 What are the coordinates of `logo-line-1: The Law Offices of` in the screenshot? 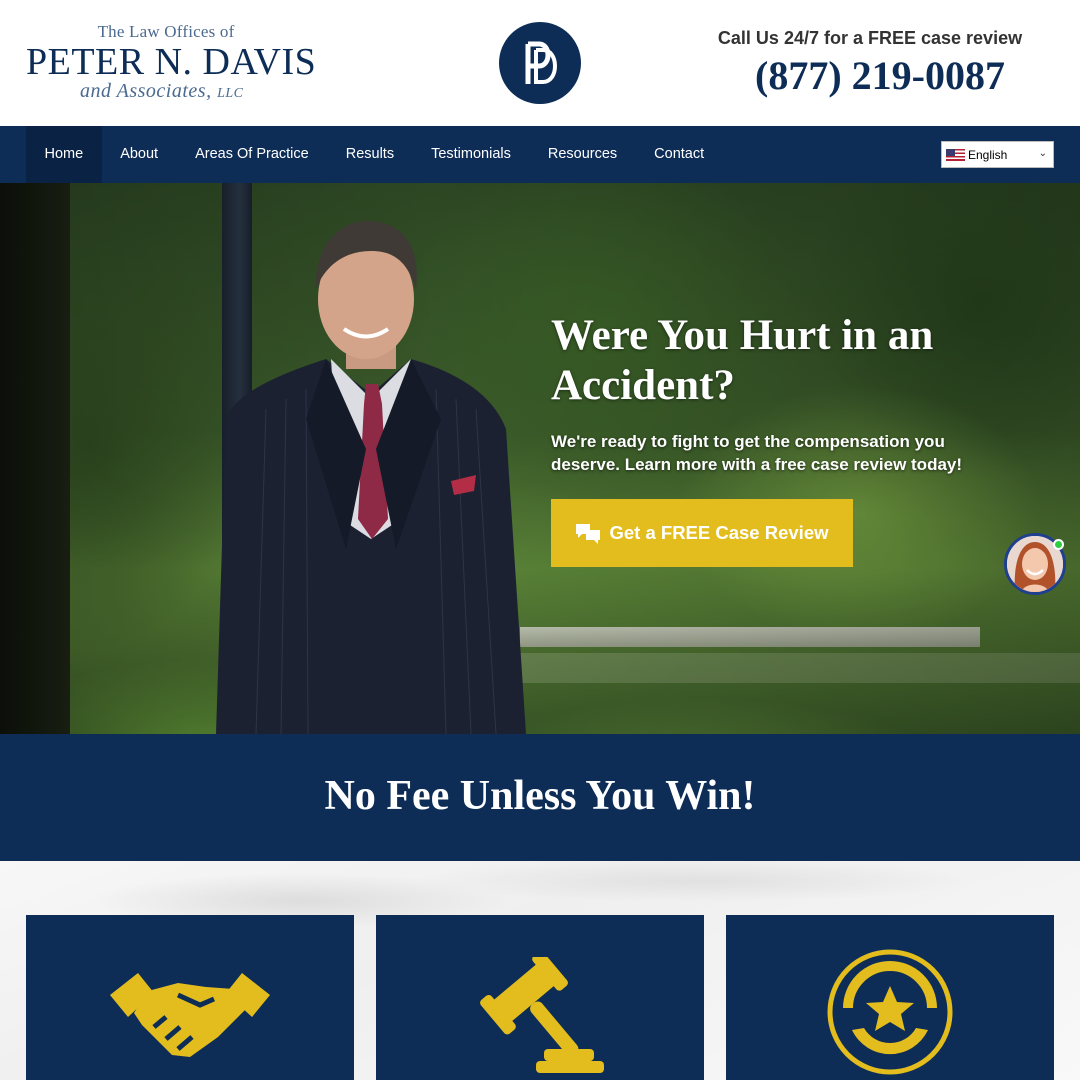 It's located at (166, 31).